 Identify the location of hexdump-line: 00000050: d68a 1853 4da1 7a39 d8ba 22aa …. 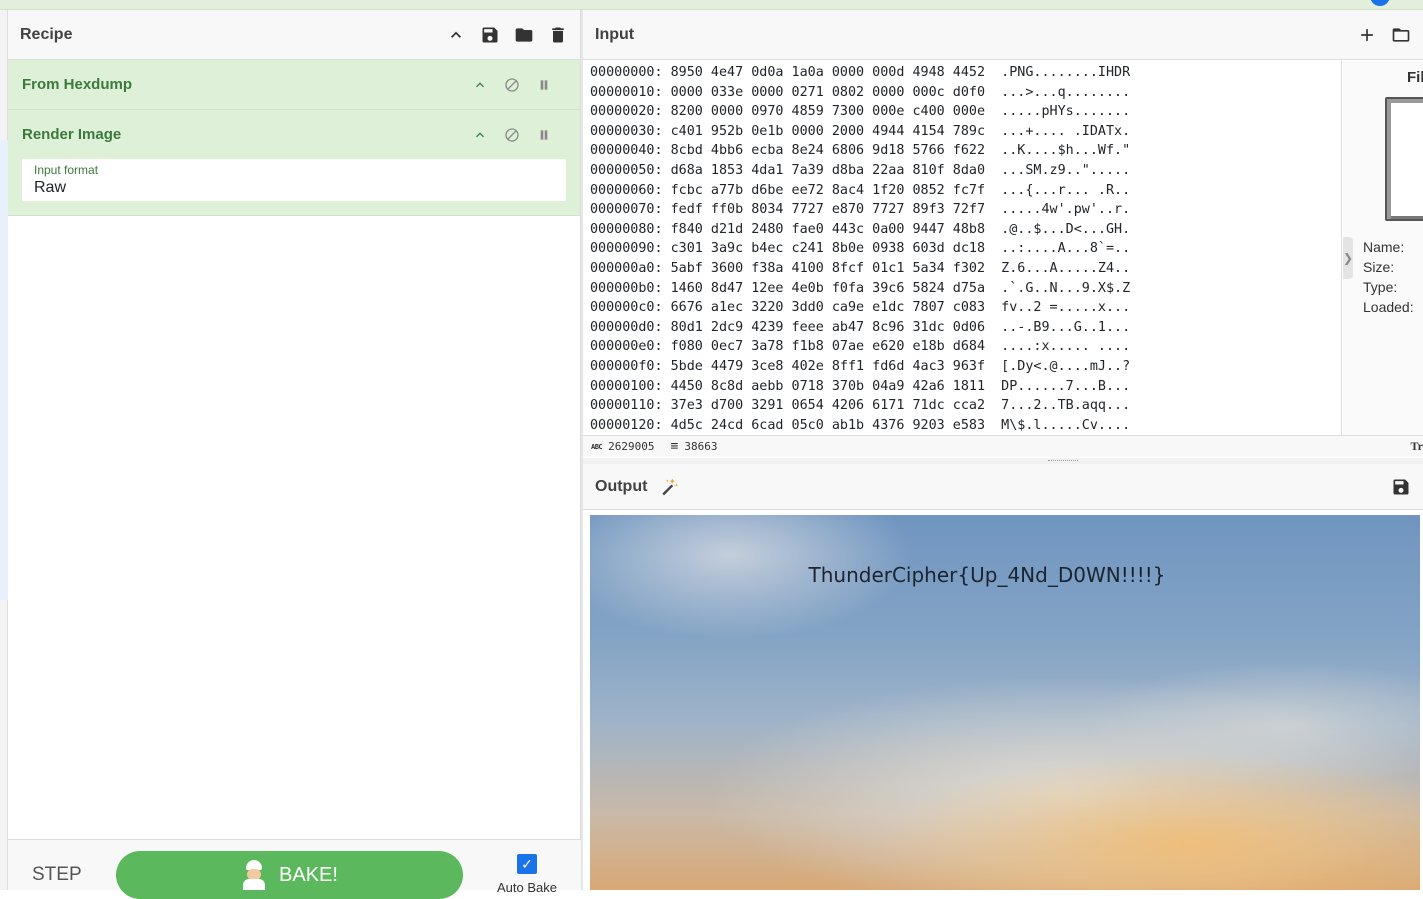
(860, 170).